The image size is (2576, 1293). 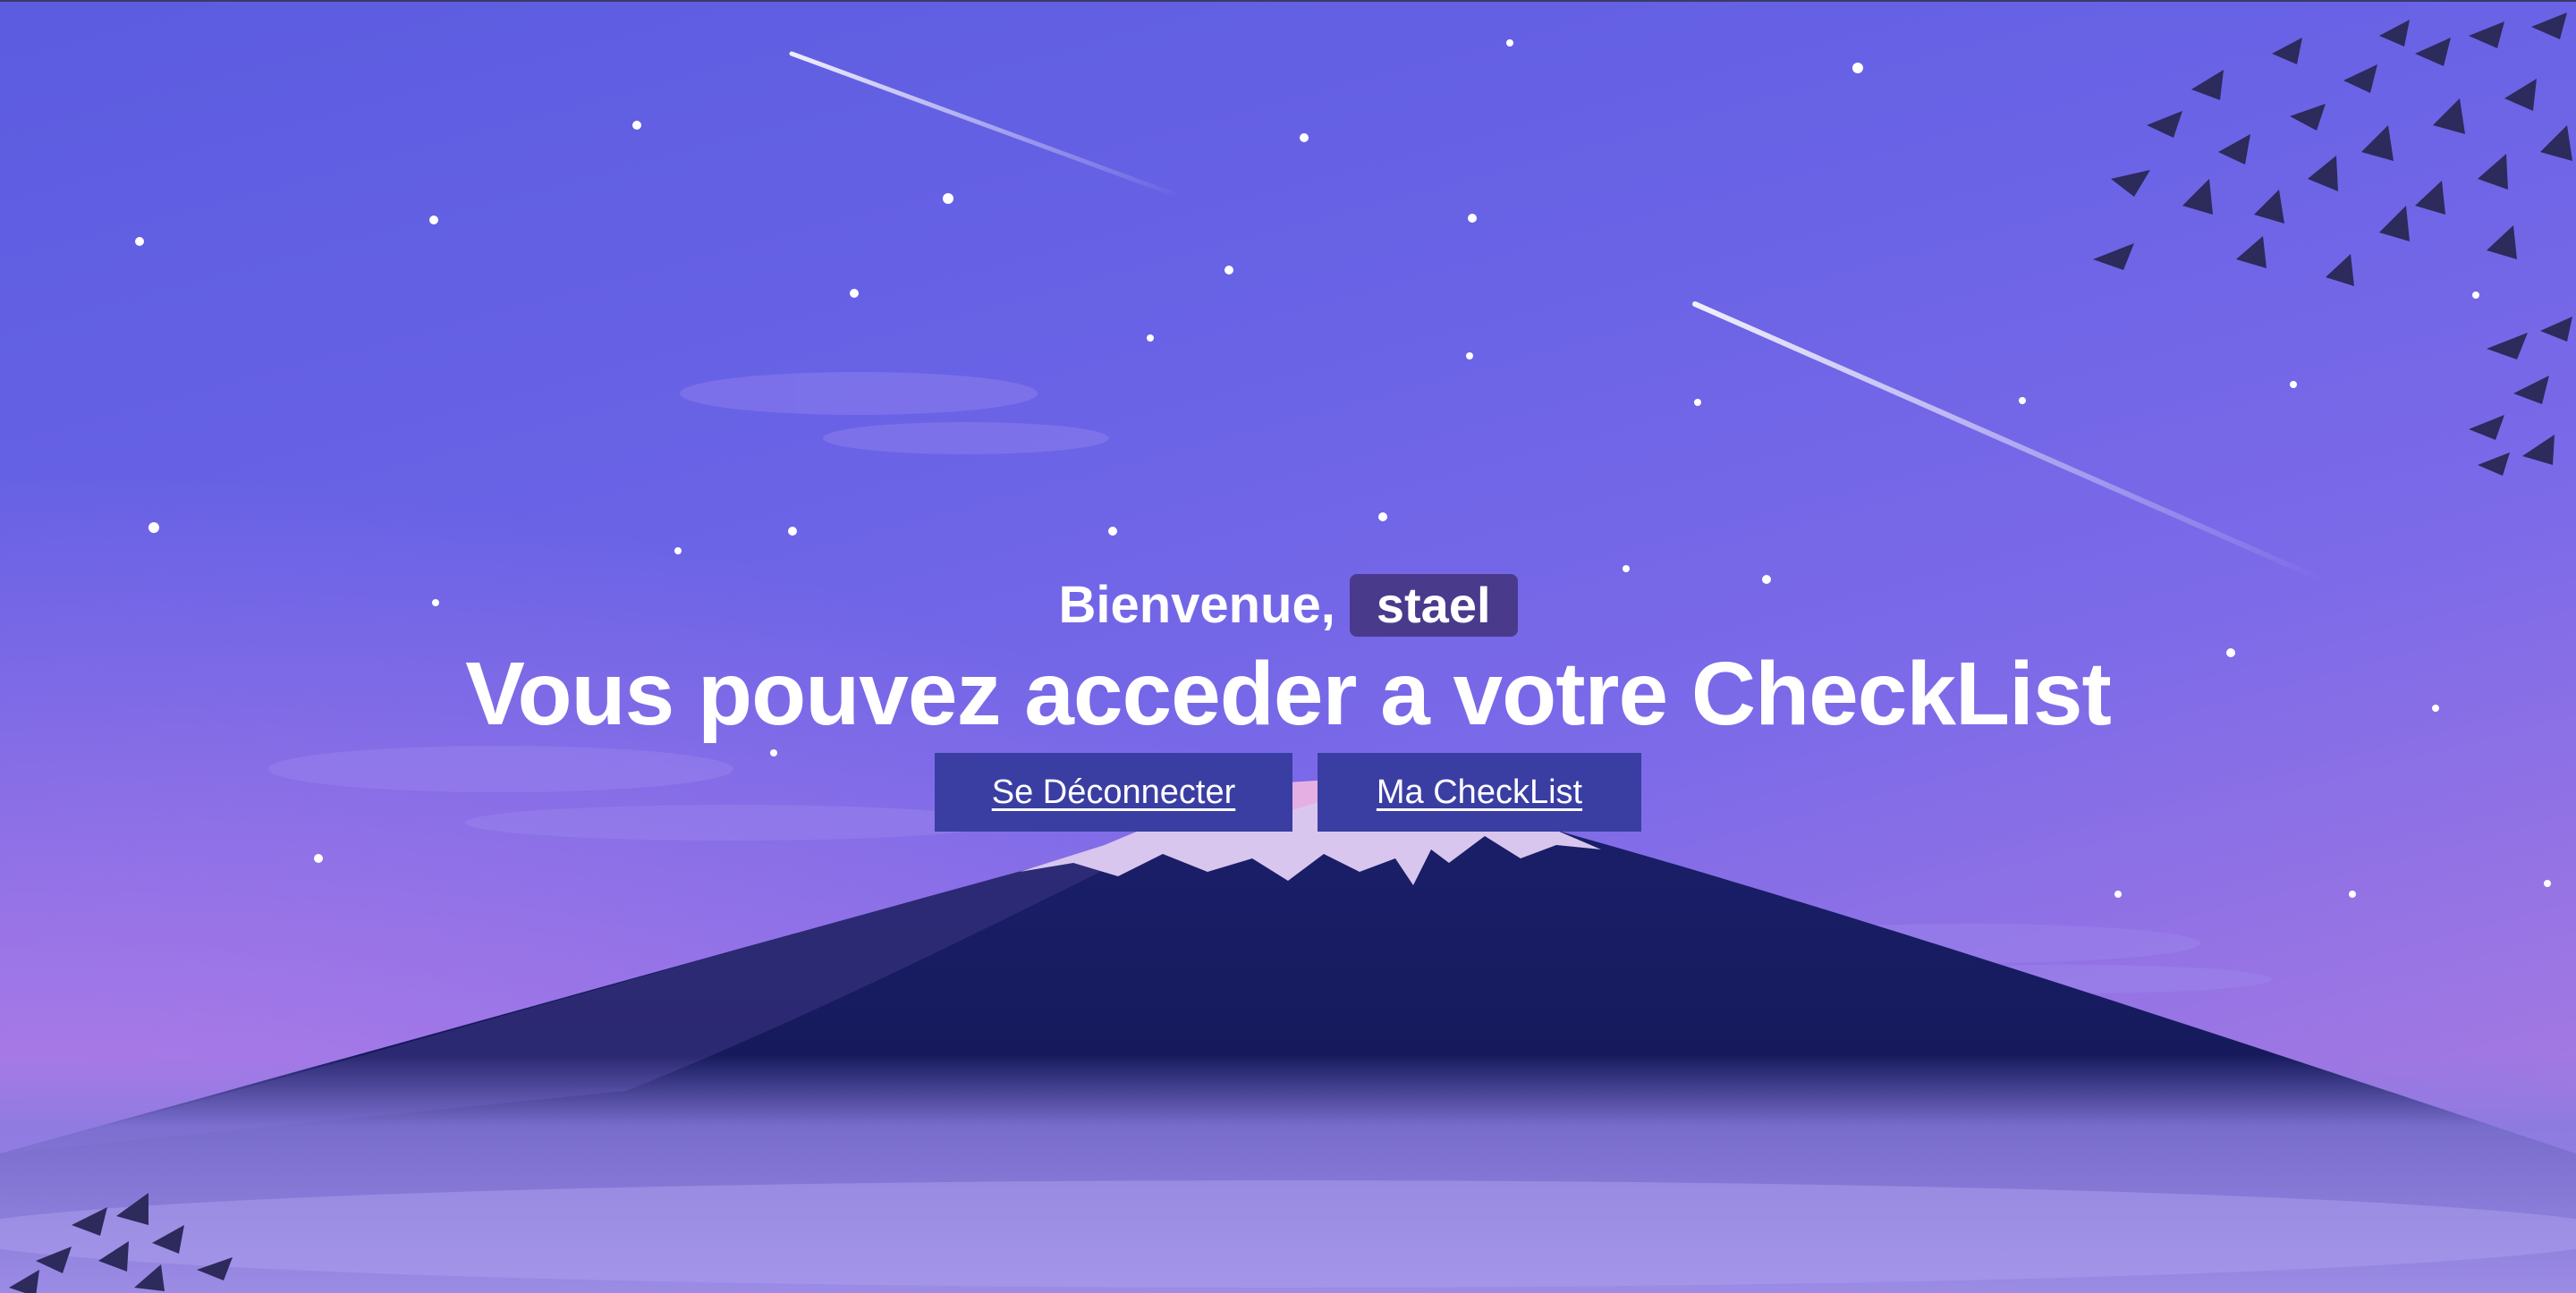 I want to click on checklist-button: Ma CheckList, so click(x=1479, y=793).